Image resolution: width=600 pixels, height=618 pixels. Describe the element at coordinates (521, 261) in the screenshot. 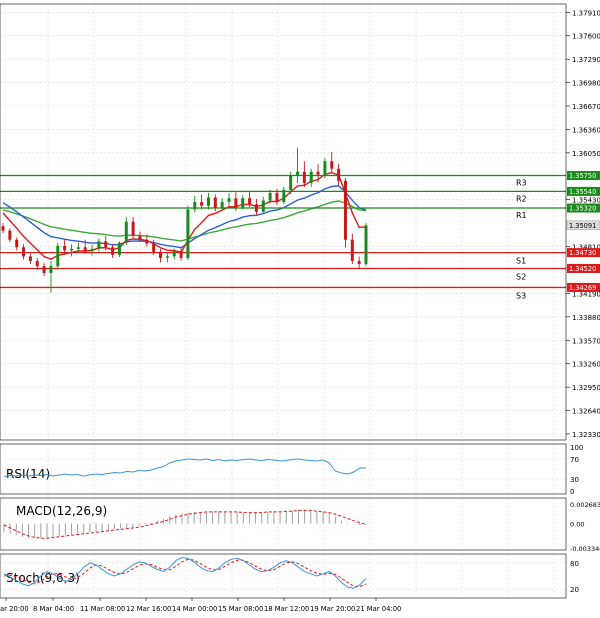

I see `level-label-s1: S1` at that location.